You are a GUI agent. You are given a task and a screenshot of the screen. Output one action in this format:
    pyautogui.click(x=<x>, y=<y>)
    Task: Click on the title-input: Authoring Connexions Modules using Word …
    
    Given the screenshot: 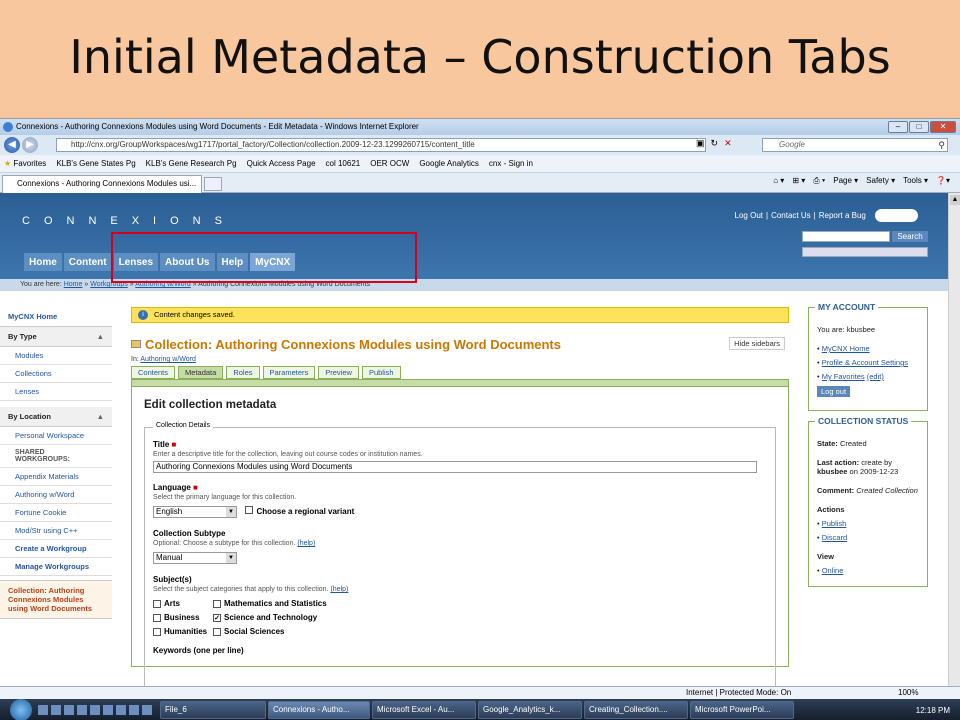 What is the action you would take?
    pyautogui.click(x=455, y=467)
    